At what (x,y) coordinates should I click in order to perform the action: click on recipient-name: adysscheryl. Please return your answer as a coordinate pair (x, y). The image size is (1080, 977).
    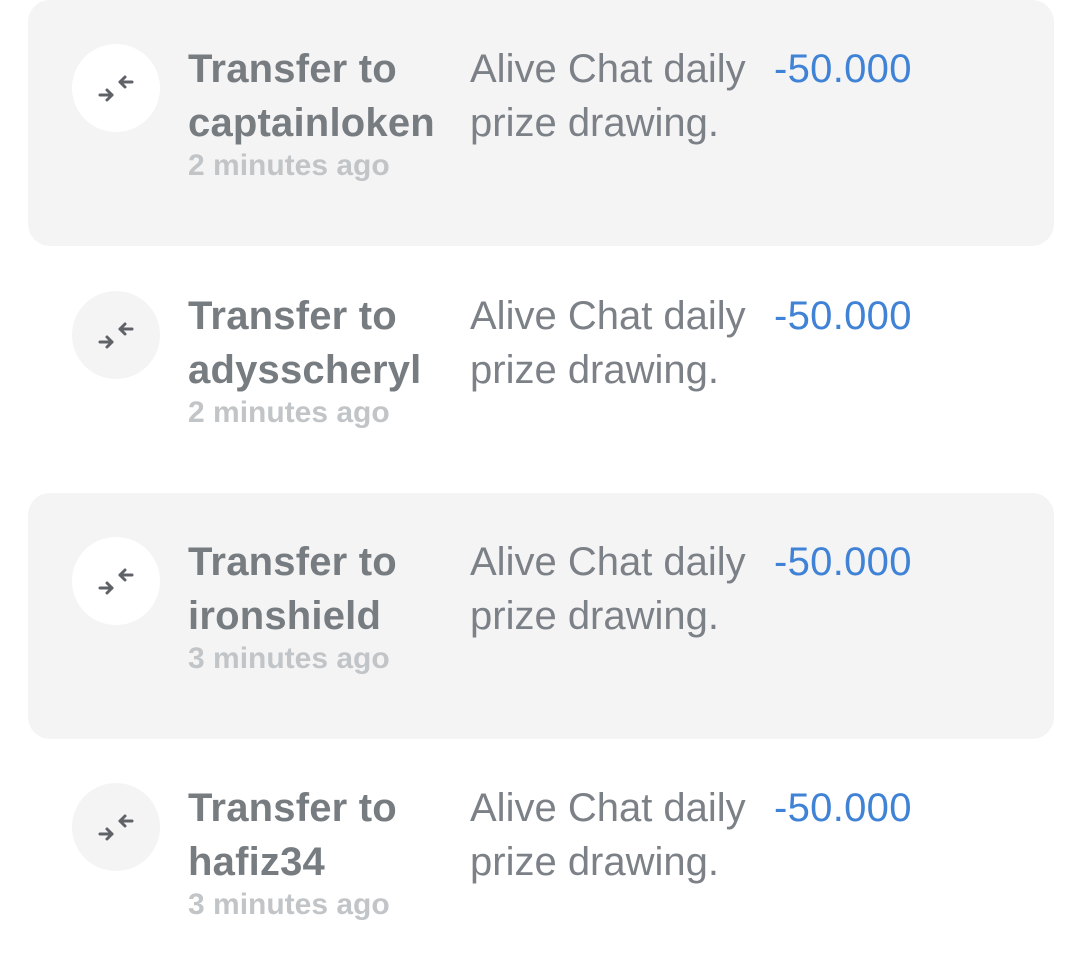
    Looking at the image, I should click on (305, 370).